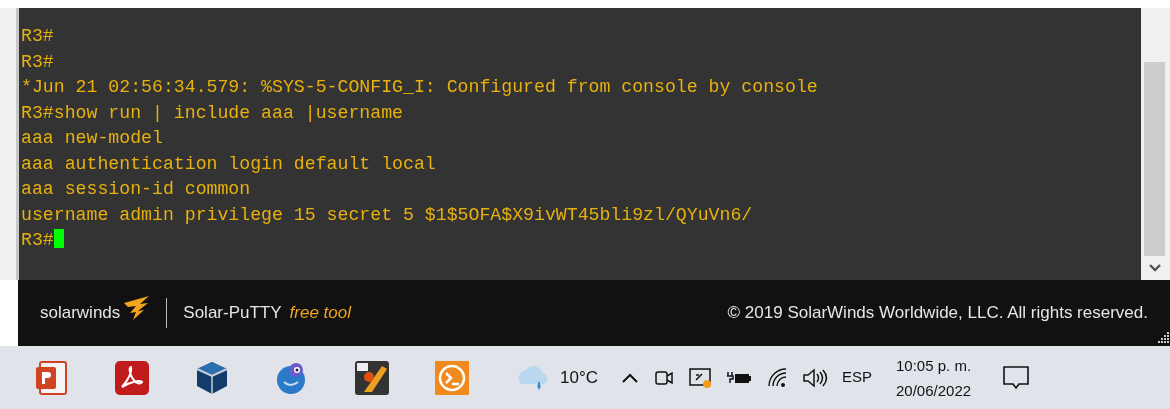 This screenshot has height=409, width=1170. Describe the element at coordinates (372, 377) in the screenshot. I see `network-app-icon` at that location.